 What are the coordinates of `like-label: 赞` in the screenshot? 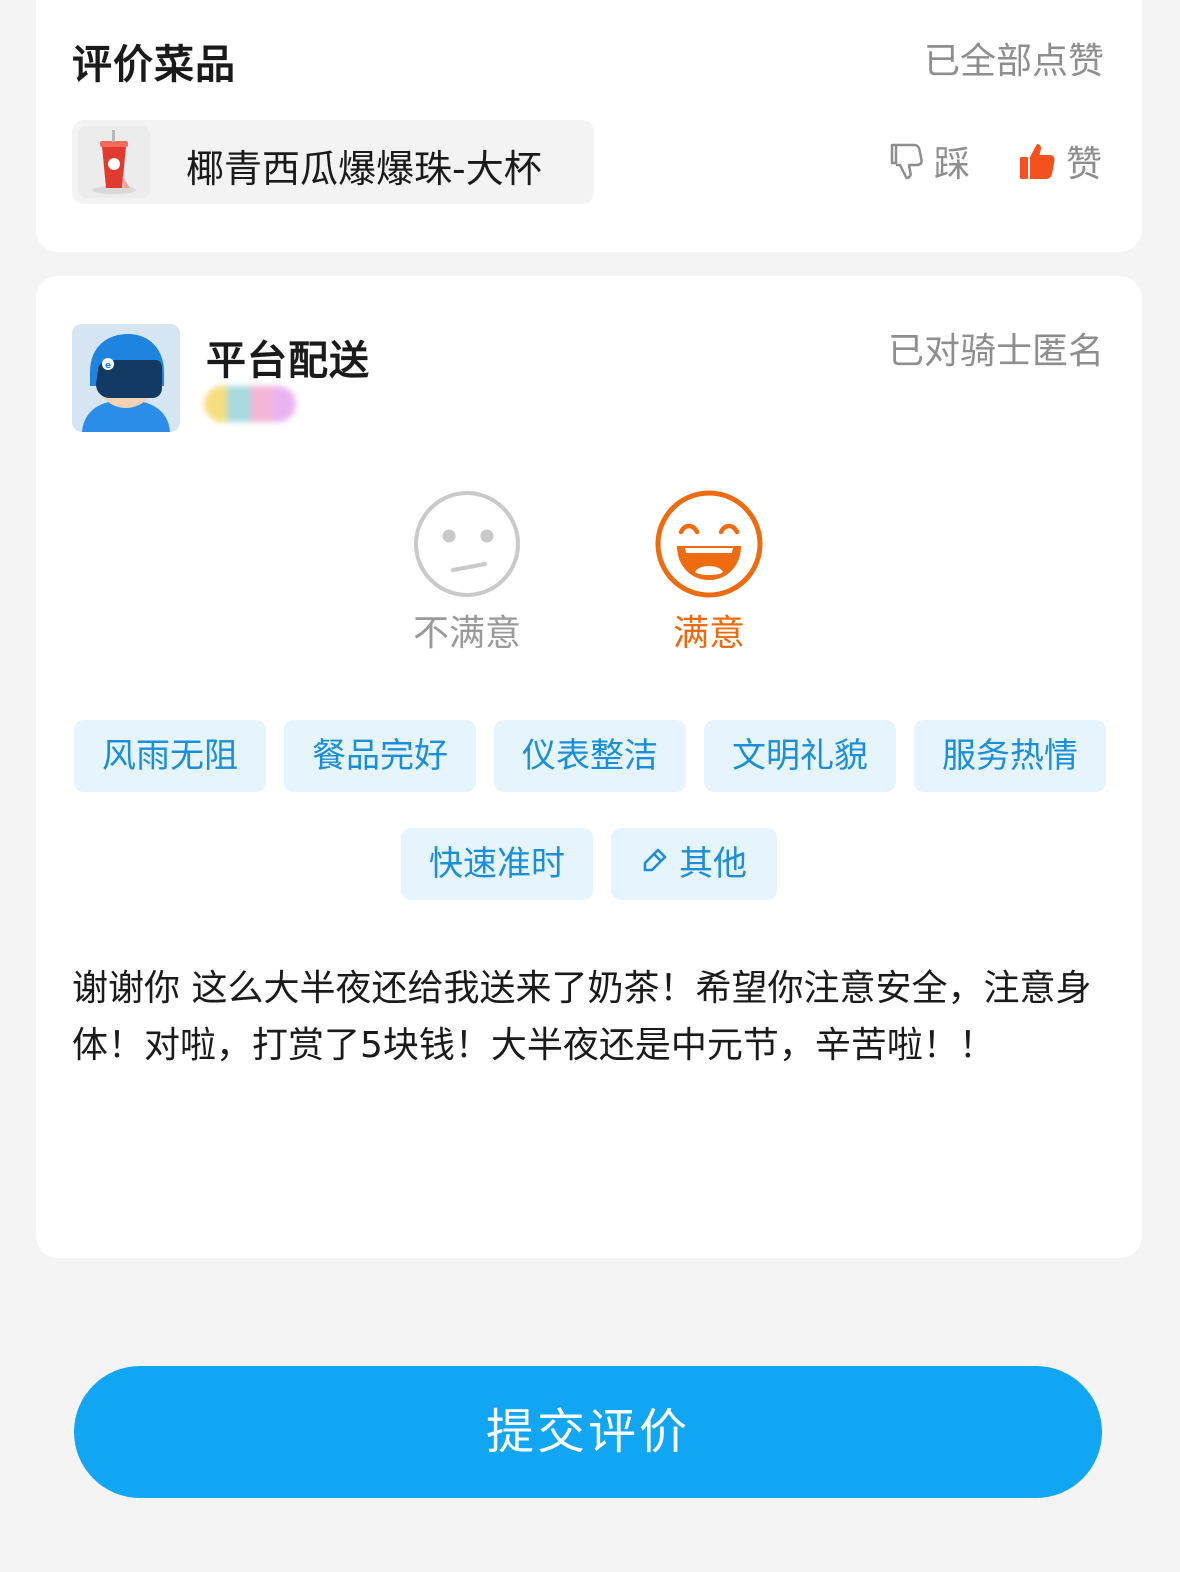 It's located at (1084, 164).